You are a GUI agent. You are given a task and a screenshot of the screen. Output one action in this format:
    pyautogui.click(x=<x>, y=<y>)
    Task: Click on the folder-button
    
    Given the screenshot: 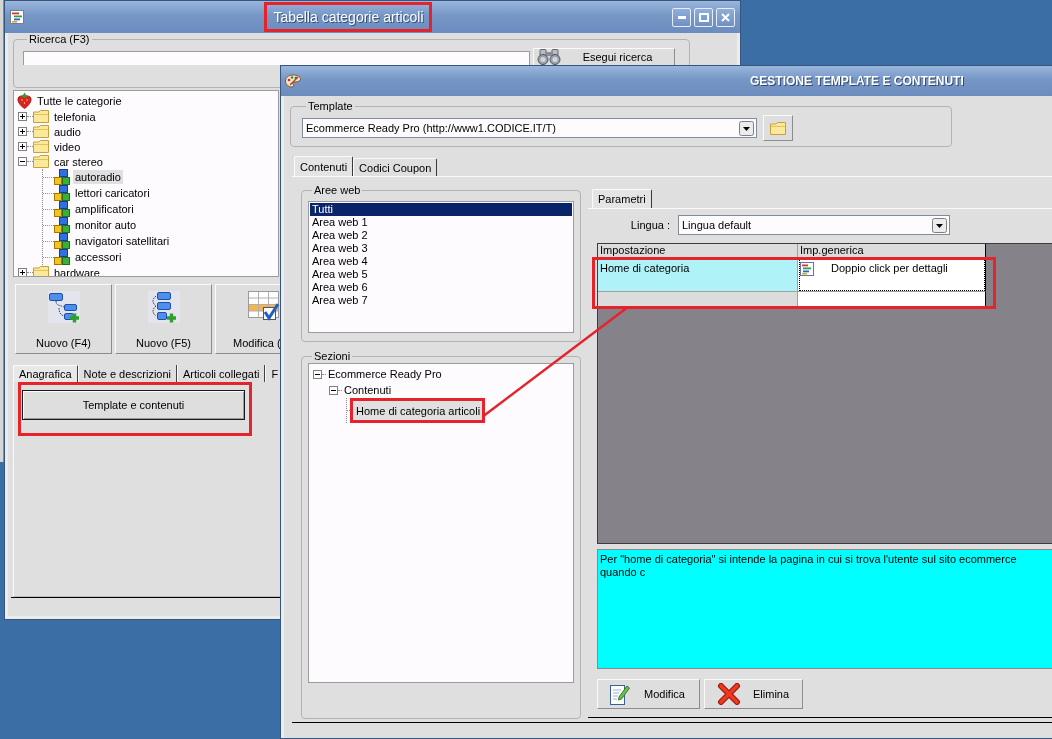 What is the action you would take?
    pyautogui.click(x=778, y=128)
    